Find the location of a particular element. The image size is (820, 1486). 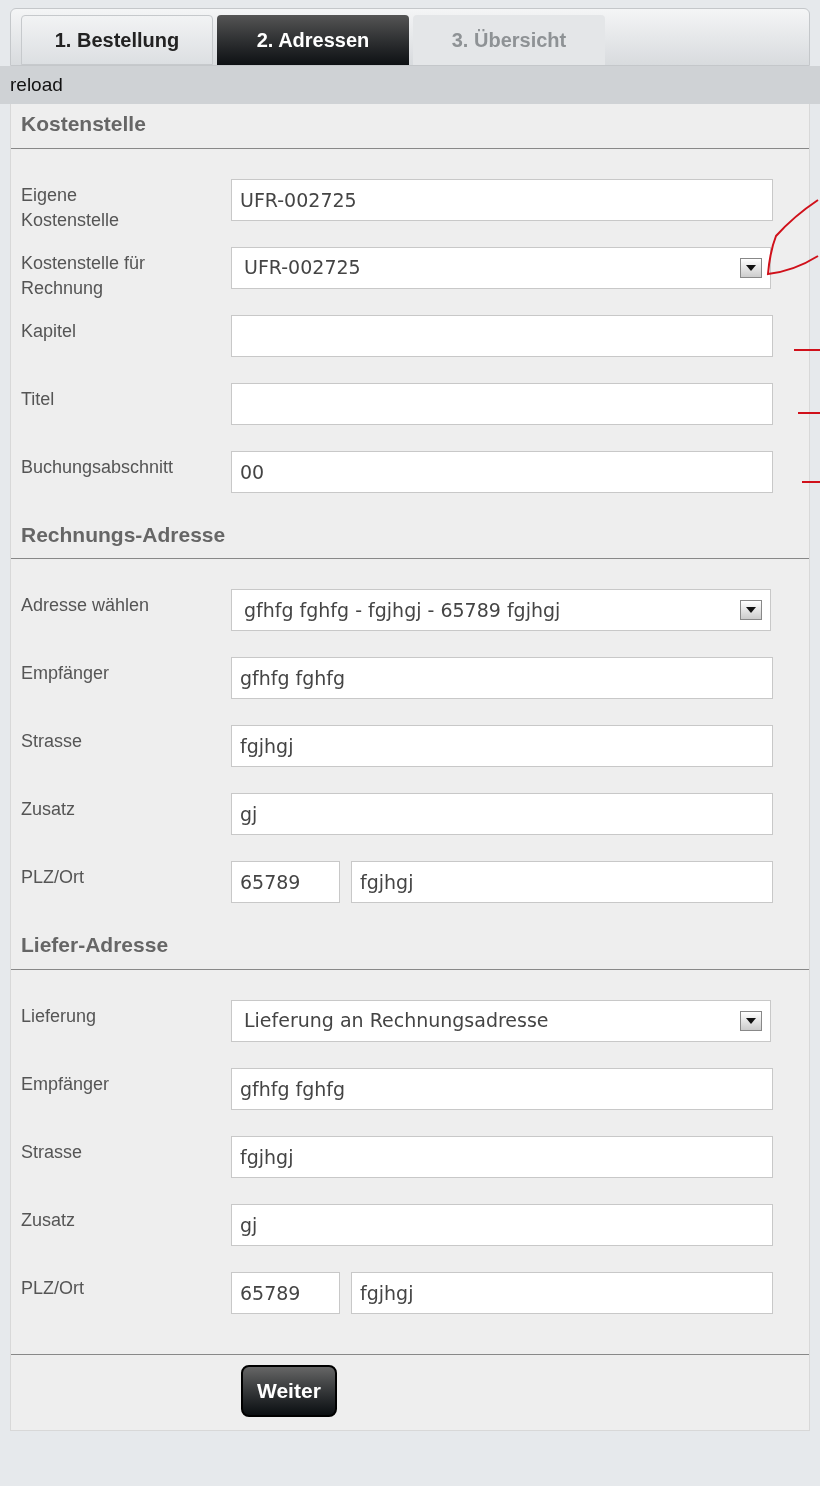

reload-link: reload is located at coordinates (36, 85).